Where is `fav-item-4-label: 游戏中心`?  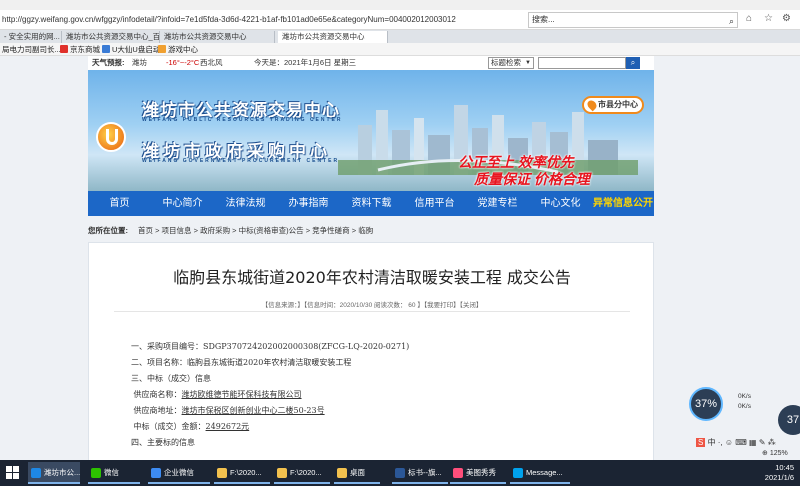
fav-item-4-label: 游戏中心 is located at coordinates (183, 49).